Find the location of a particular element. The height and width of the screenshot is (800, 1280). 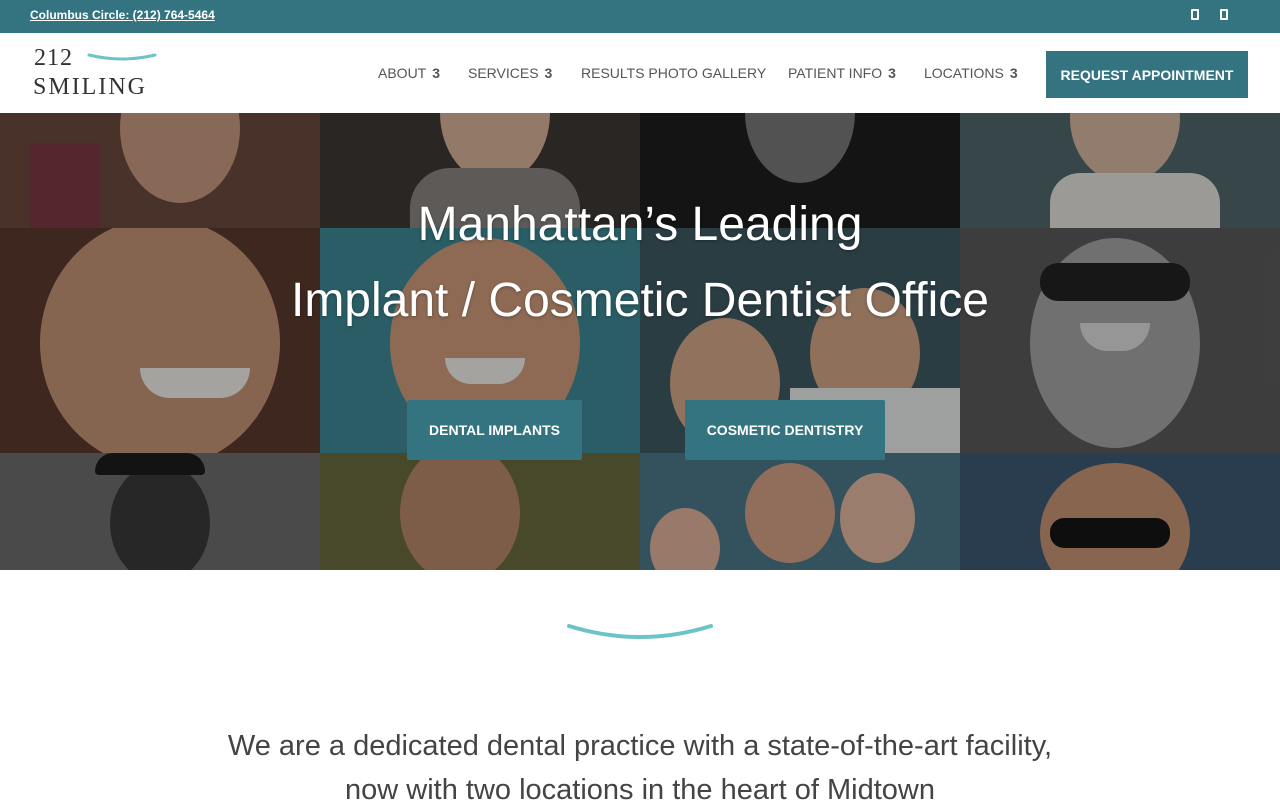

nav-item-patient-info: PATIENT INFO 3 is located at coordinates (842, 73).